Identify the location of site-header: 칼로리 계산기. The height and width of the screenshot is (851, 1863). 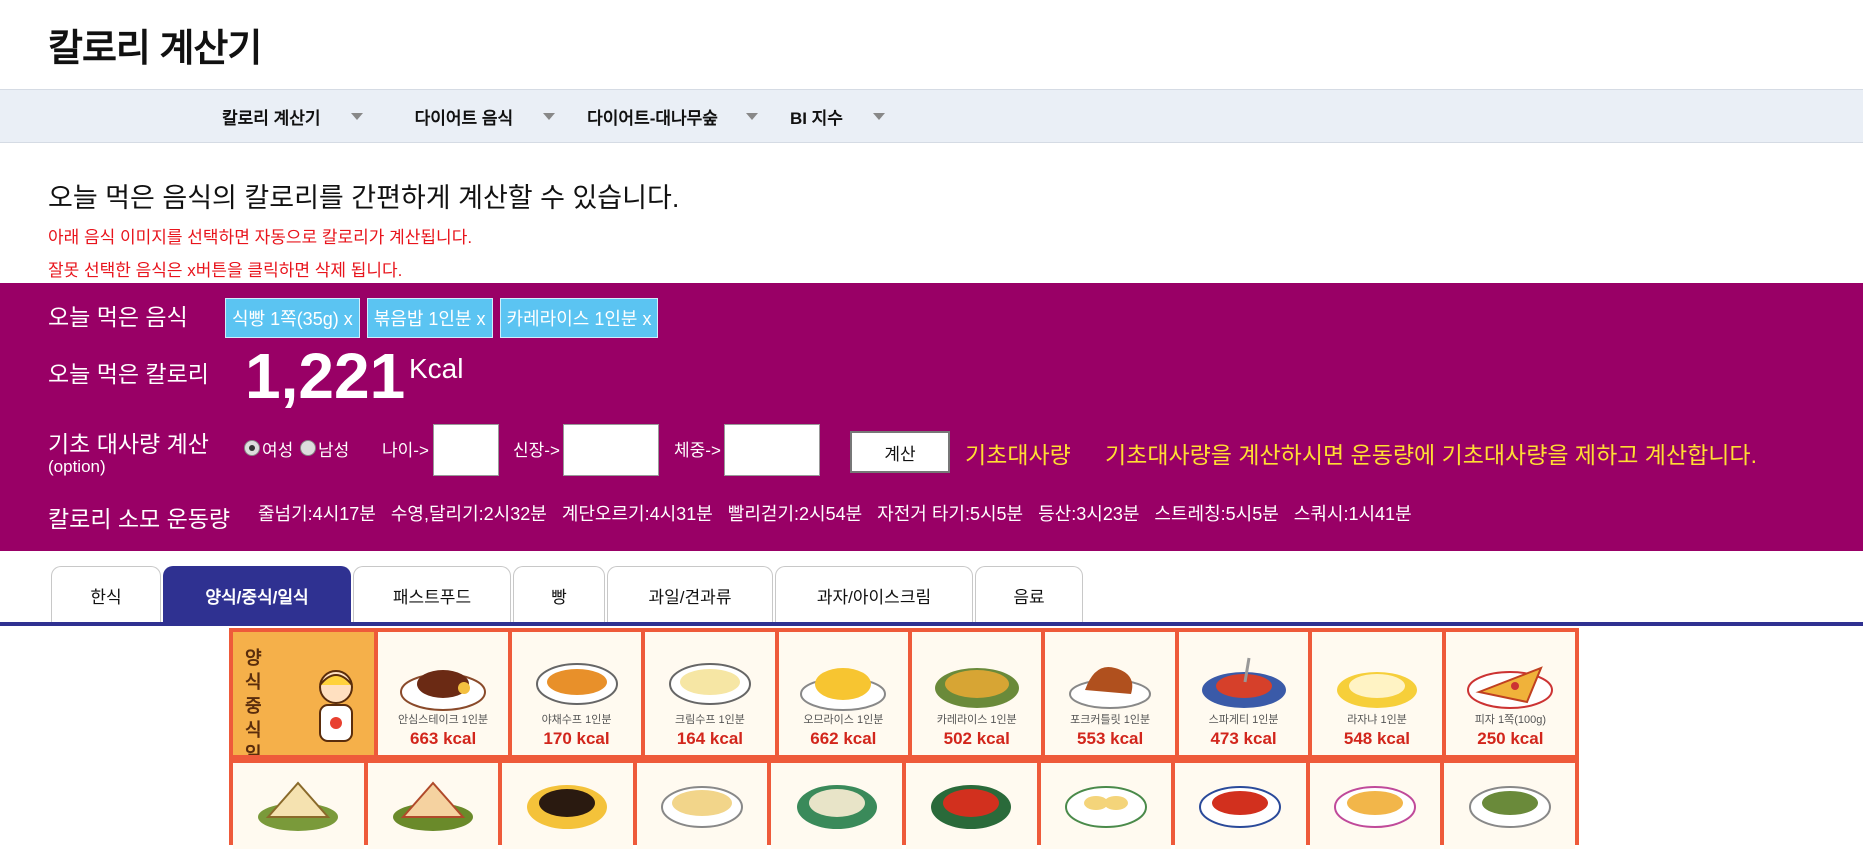
(931, 44).